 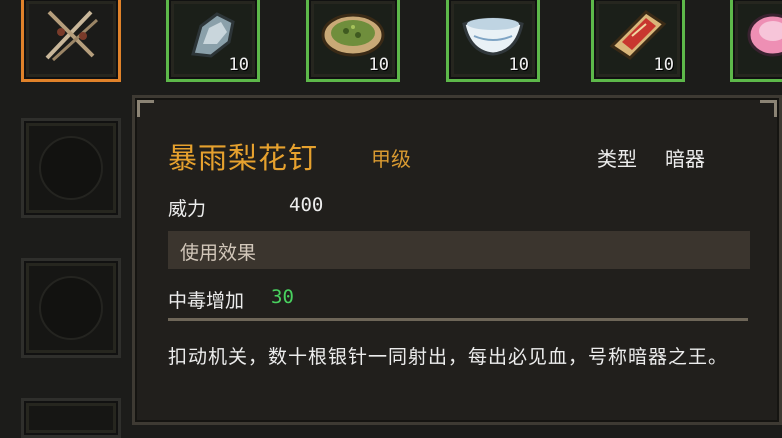 What do you see at coordinates (218, 253) in the screenshot?
I see `effect-section-title: 使用效果` at bounding box center [218, 253].